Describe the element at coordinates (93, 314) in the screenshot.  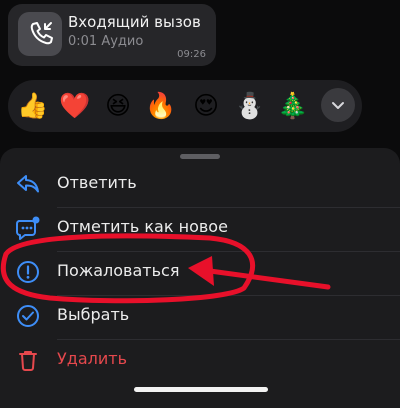
I see `menu-label-select: Выбрать` at that location.